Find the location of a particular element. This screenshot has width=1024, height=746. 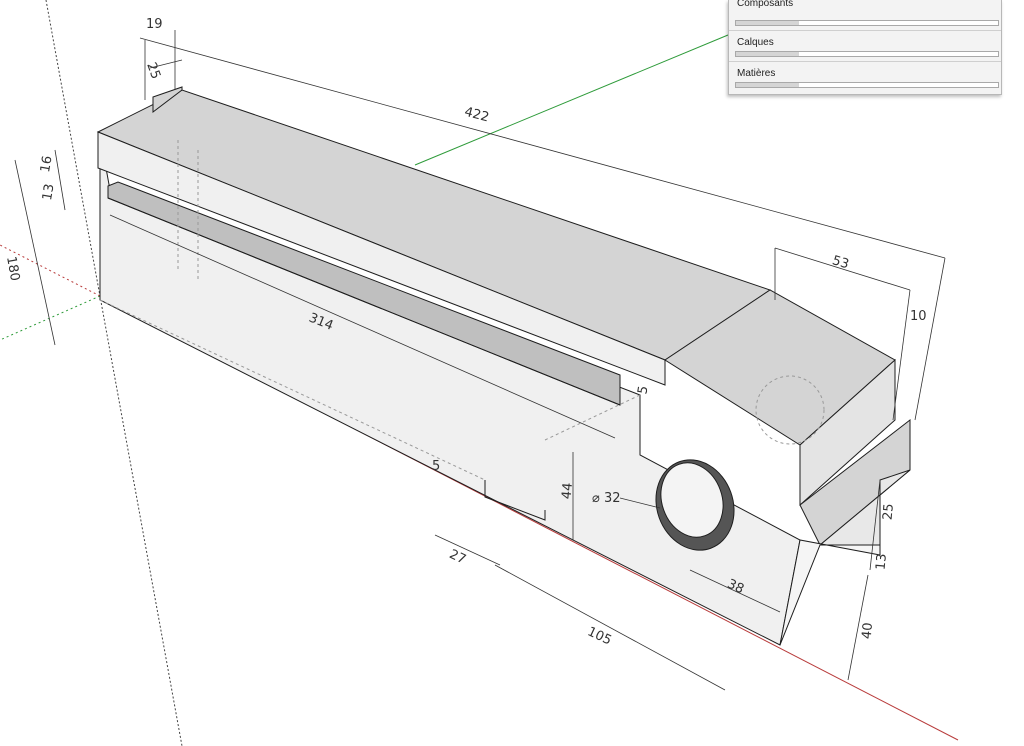

dim-180: 180 is located at coordinates (12, 268).